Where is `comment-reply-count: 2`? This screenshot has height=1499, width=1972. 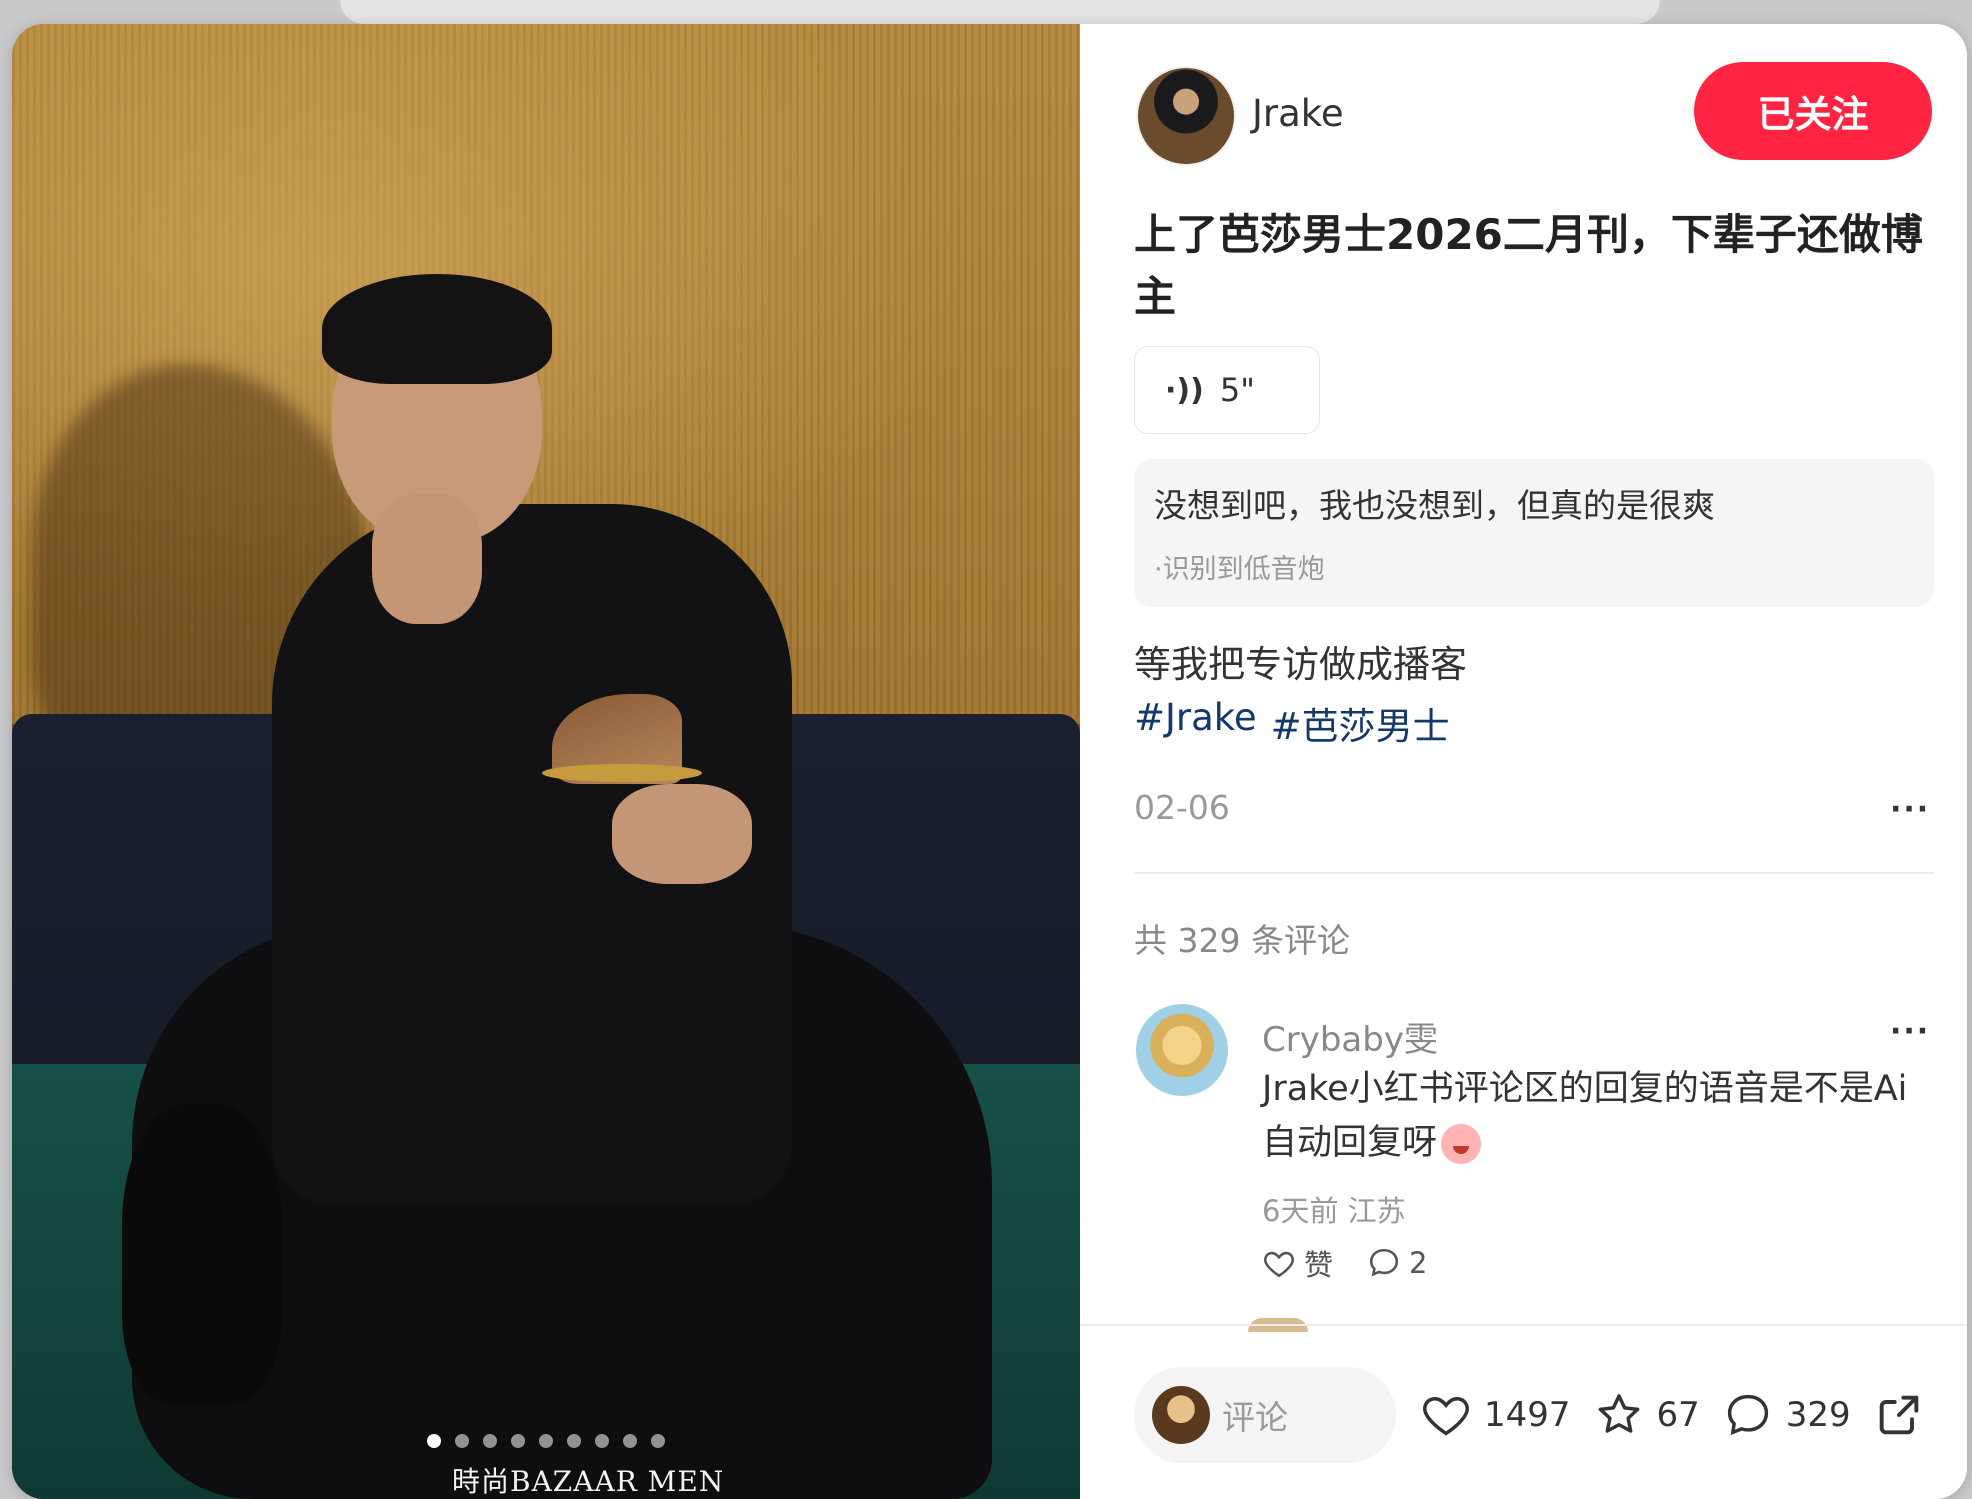 comment-reply-count: 2 is located at coordinates (1418, 1263).